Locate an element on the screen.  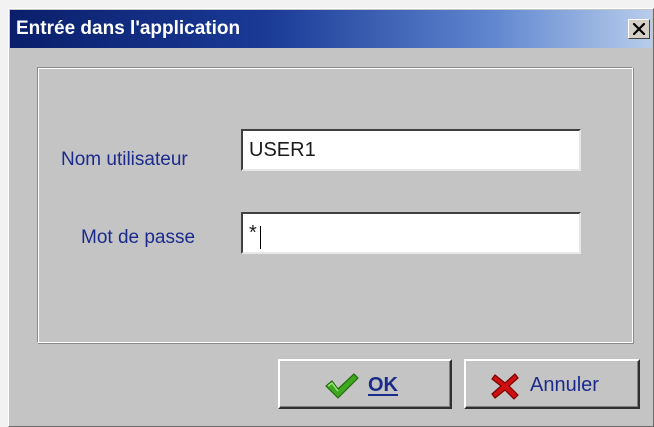
close-button is located at coordinates (639, 29).